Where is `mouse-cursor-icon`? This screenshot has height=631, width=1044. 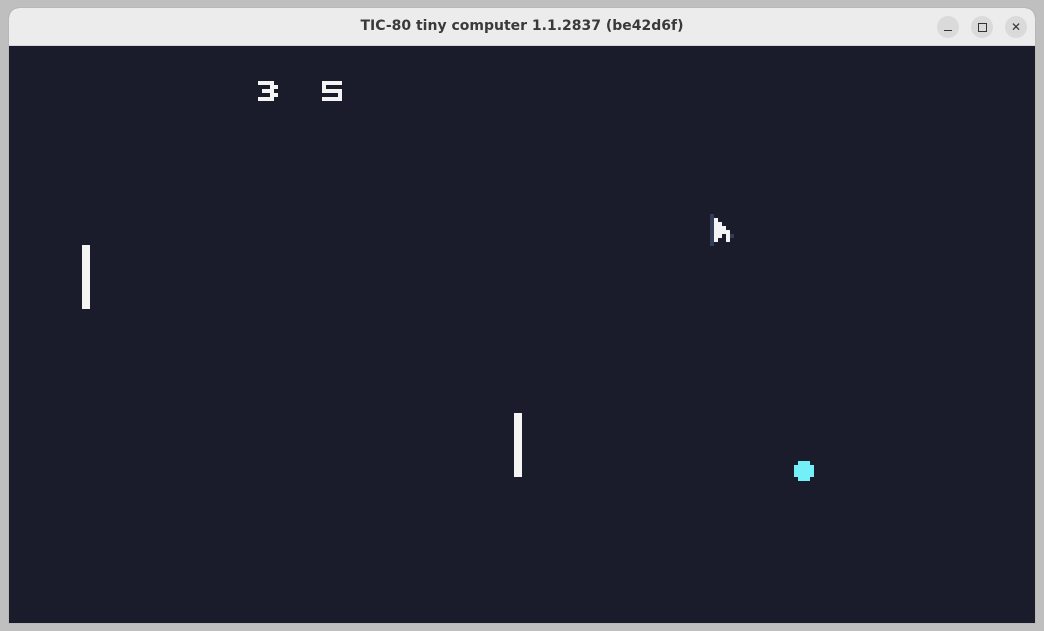 mouse-cursor-icon is located at coordinates (722, 230).